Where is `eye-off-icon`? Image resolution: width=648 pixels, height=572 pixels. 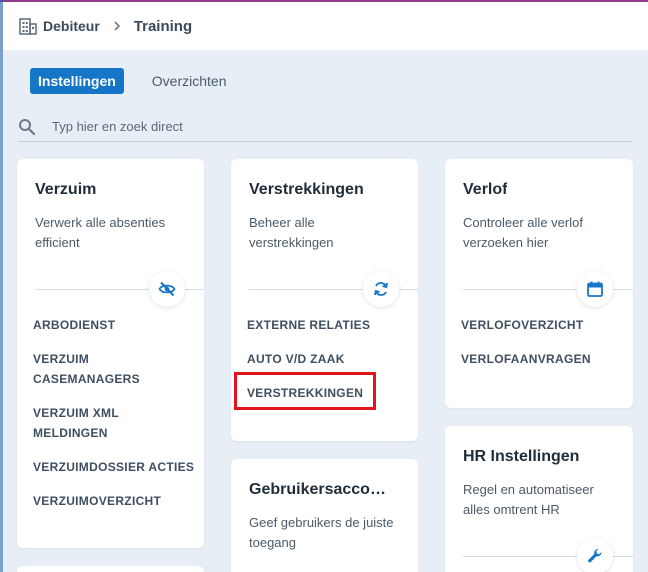
eye-off-icon is located at coordinates (167, 289).